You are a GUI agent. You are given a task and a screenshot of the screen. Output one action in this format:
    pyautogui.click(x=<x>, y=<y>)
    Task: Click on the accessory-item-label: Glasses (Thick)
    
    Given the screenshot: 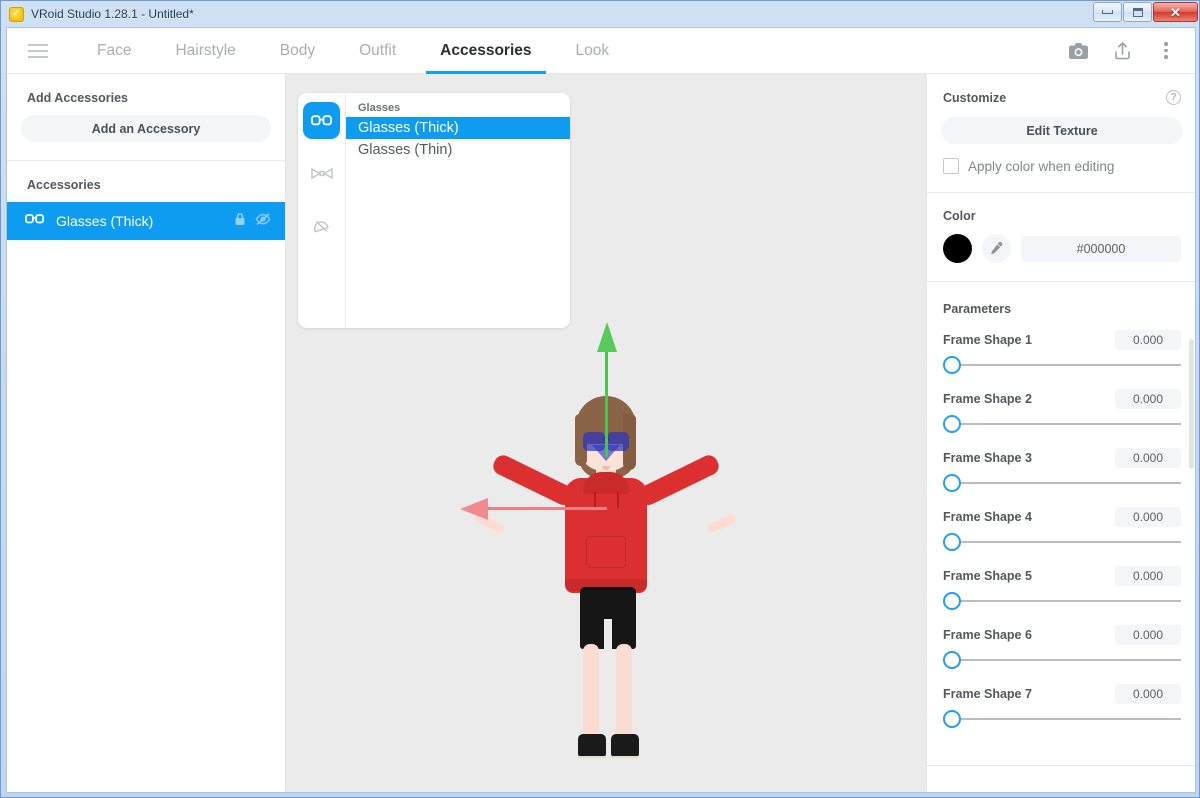 What is the action you would take?
    pyautogui.click(x=105, y=221)
    